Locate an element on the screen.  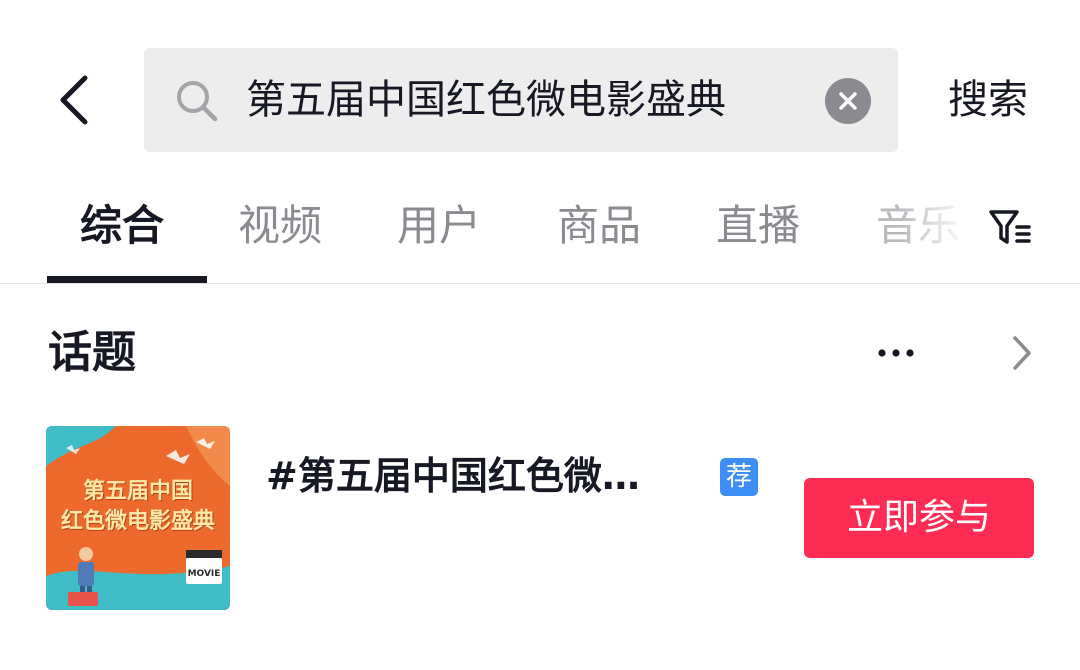
more-icon is located at coordinates (896, 353).